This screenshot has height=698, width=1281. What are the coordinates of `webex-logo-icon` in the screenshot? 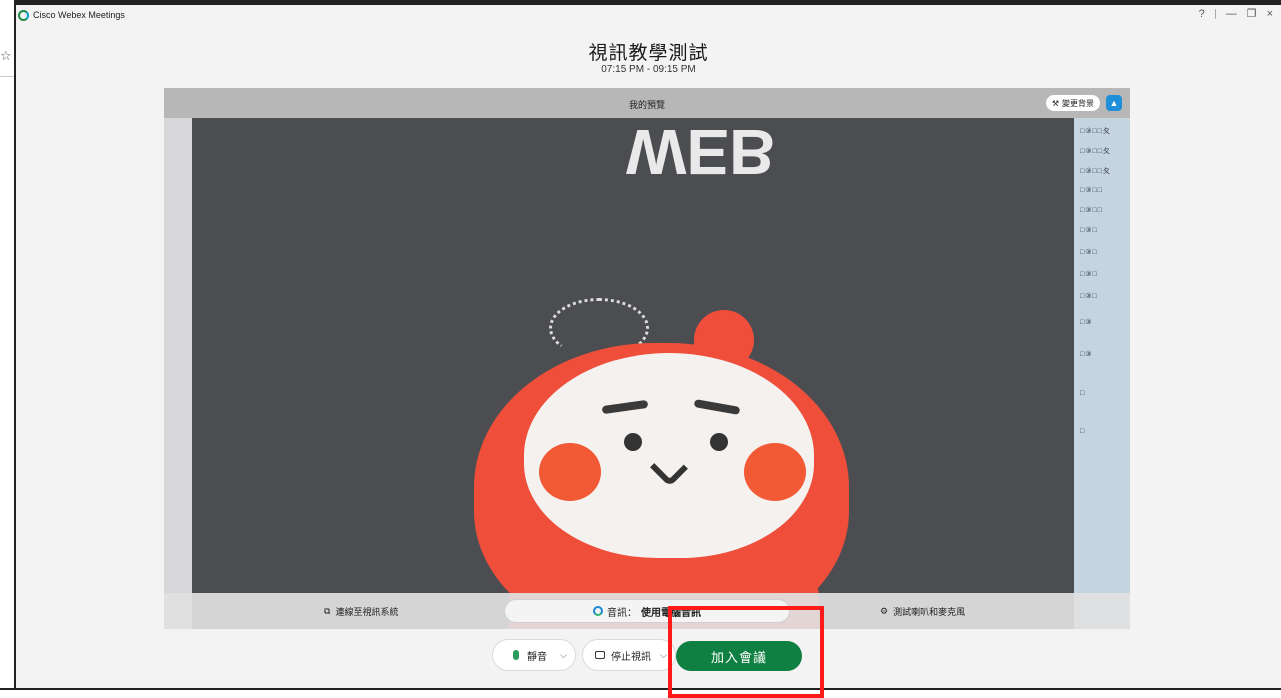 It's located at (23, 15).